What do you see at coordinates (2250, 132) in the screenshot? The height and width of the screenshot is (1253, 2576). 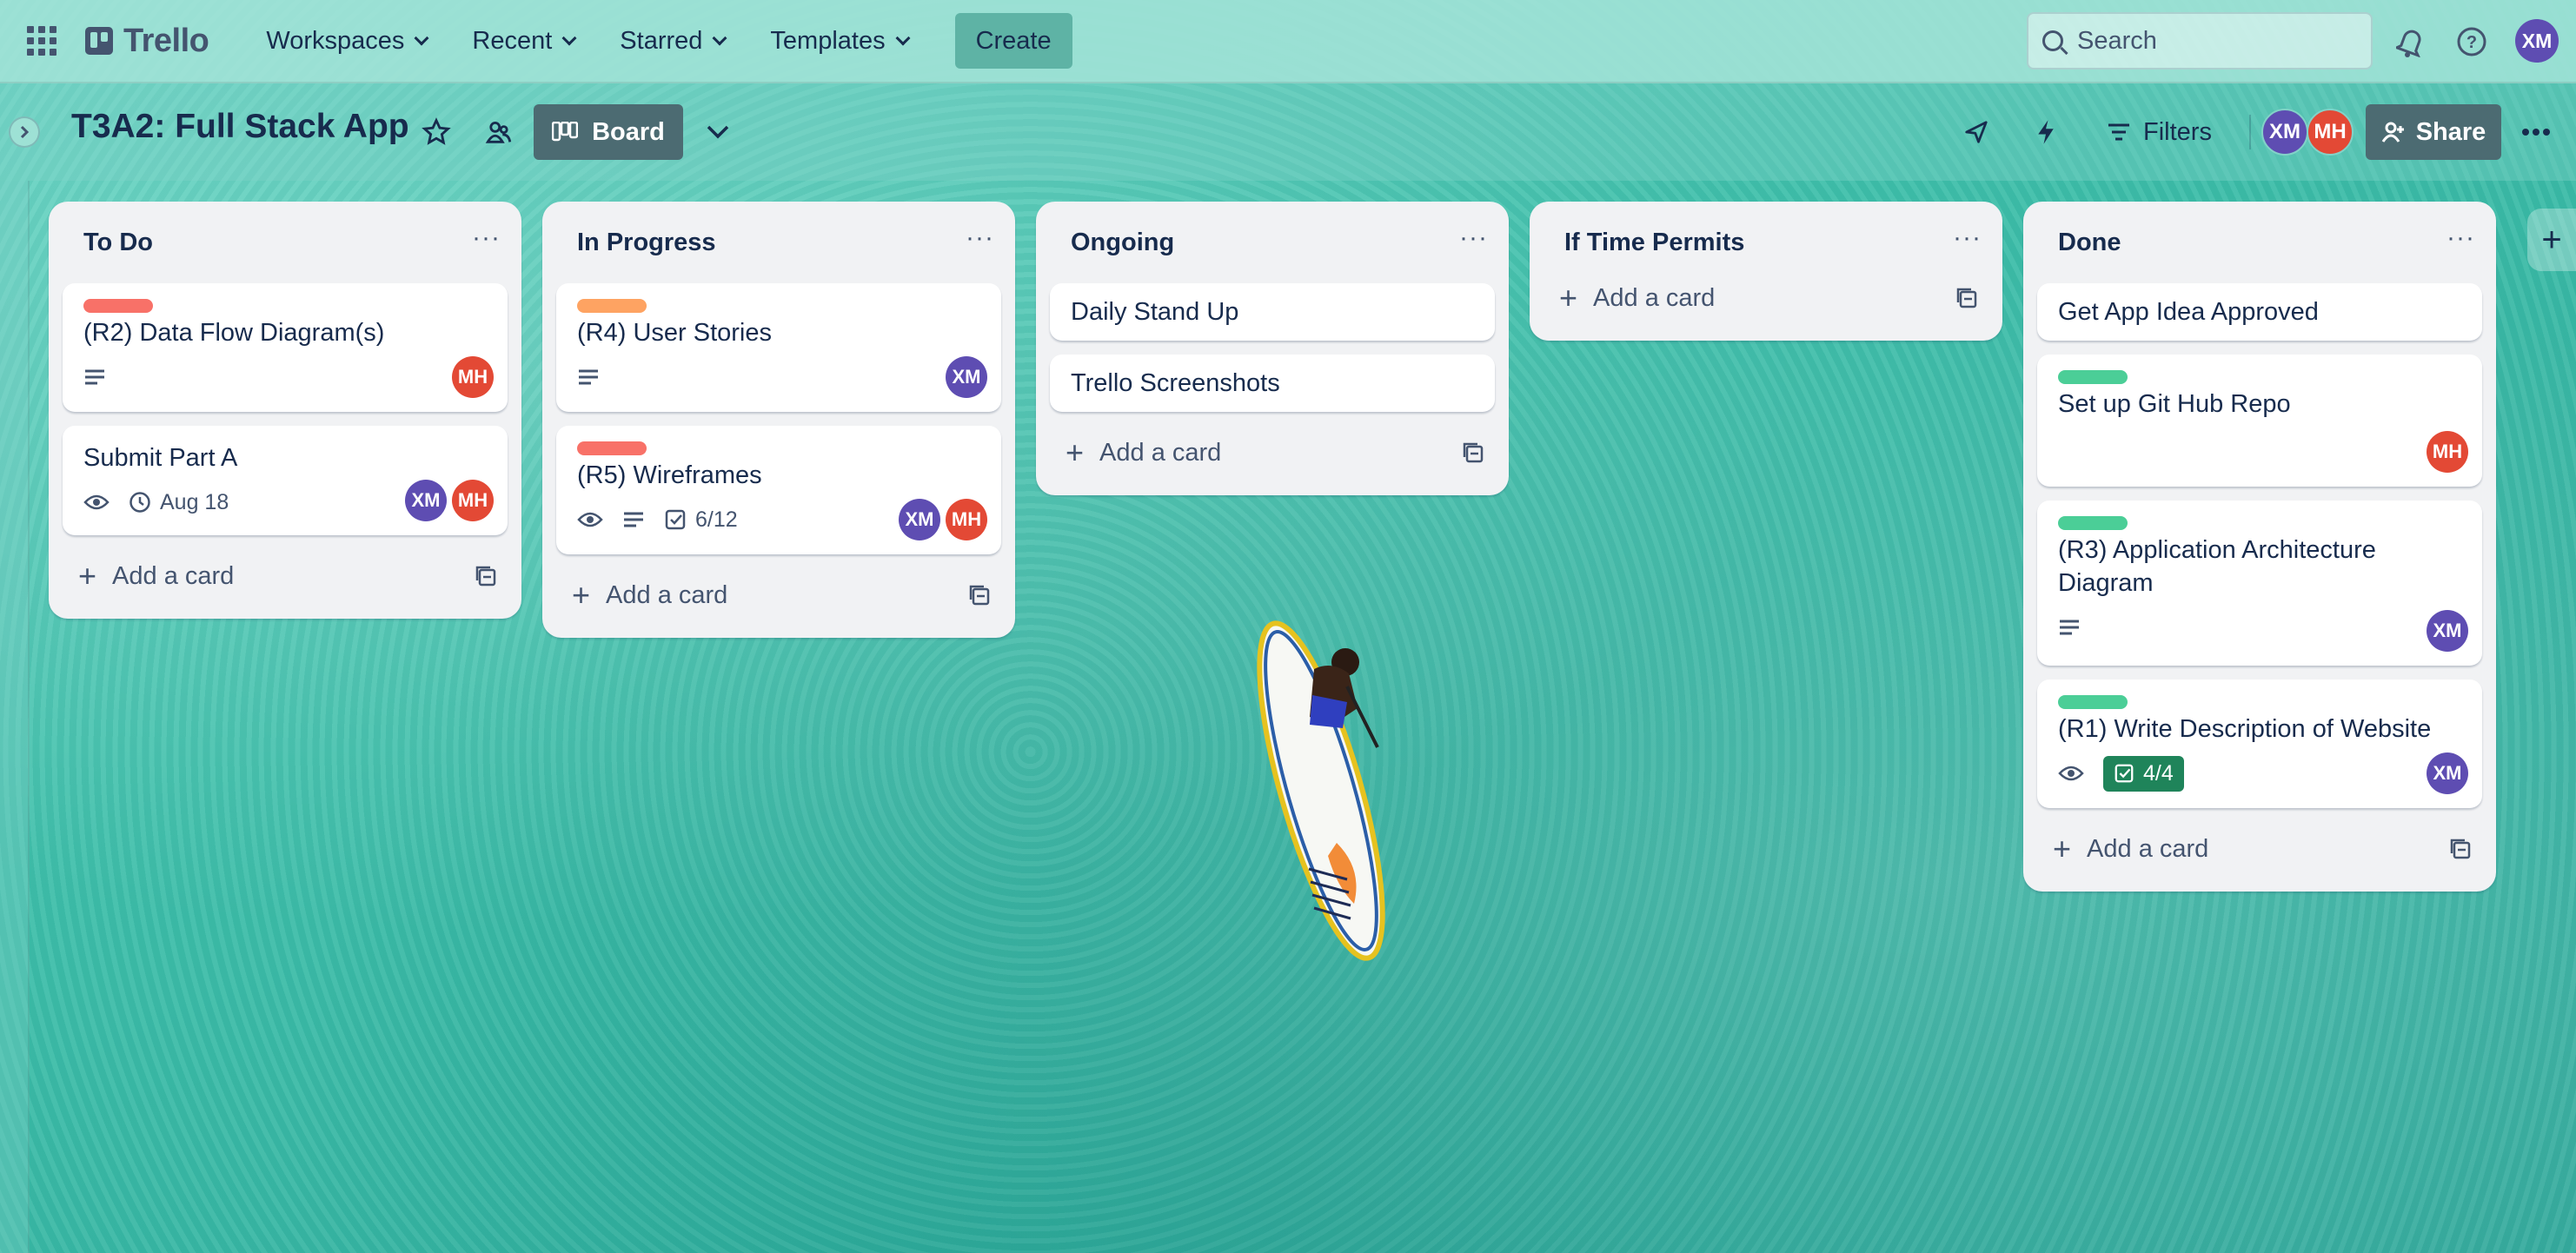 I see `header-divider` at bounding box center [2250, 132].